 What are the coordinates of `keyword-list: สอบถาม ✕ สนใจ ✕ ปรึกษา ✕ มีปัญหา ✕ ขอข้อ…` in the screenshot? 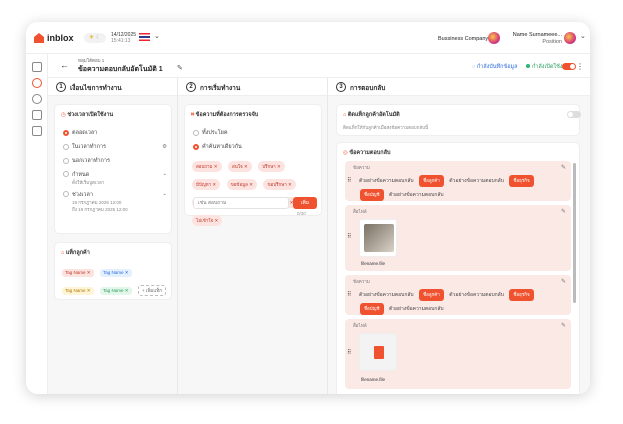 It's located at (255, 191).